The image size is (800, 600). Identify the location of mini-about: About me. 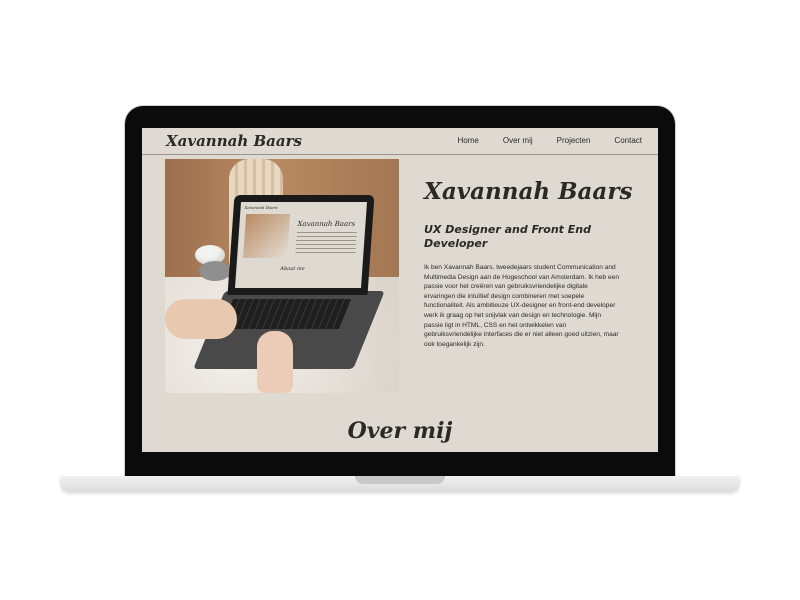
(292, 269).